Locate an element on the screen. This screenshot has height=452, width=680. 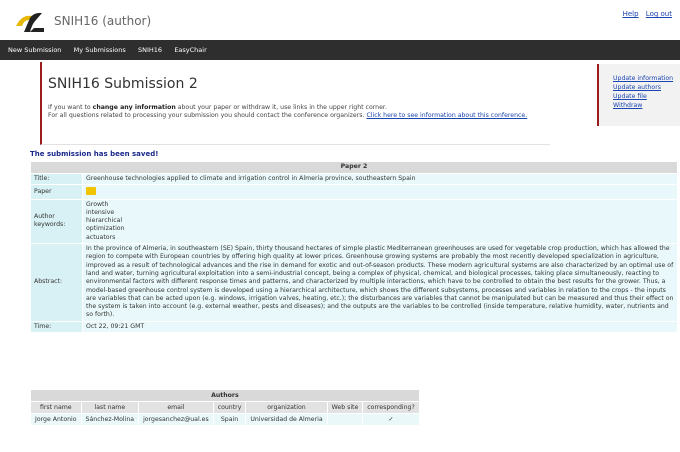
menu-snih16: SNIH16 is located at coordinates (150, 50).